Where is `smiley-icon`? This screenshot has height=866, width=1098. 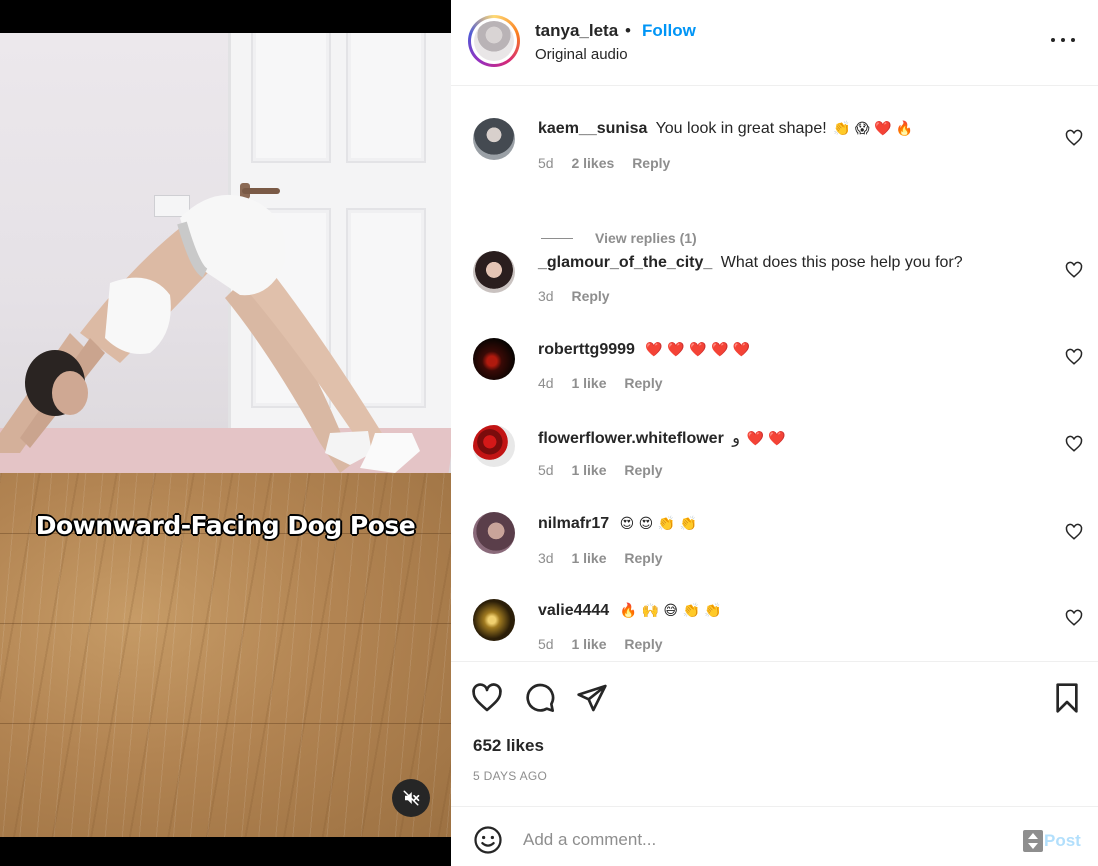 smiley-icon is located at coordinates (488, 840).